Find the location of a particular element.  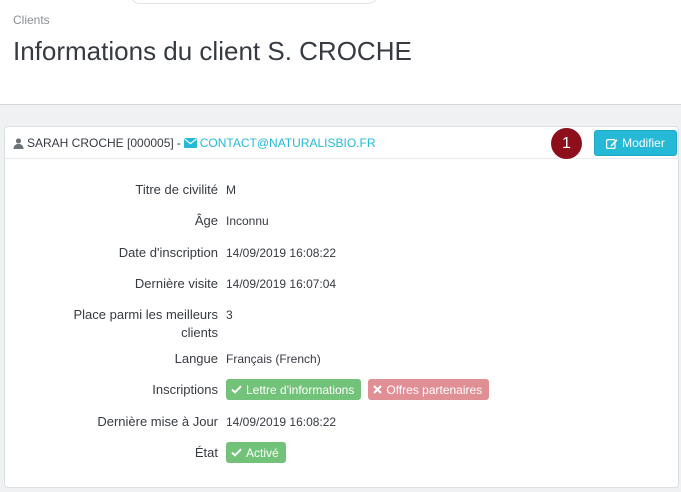

partner-offers-badge: Offres partenaires is located at coordinates (429, 389).